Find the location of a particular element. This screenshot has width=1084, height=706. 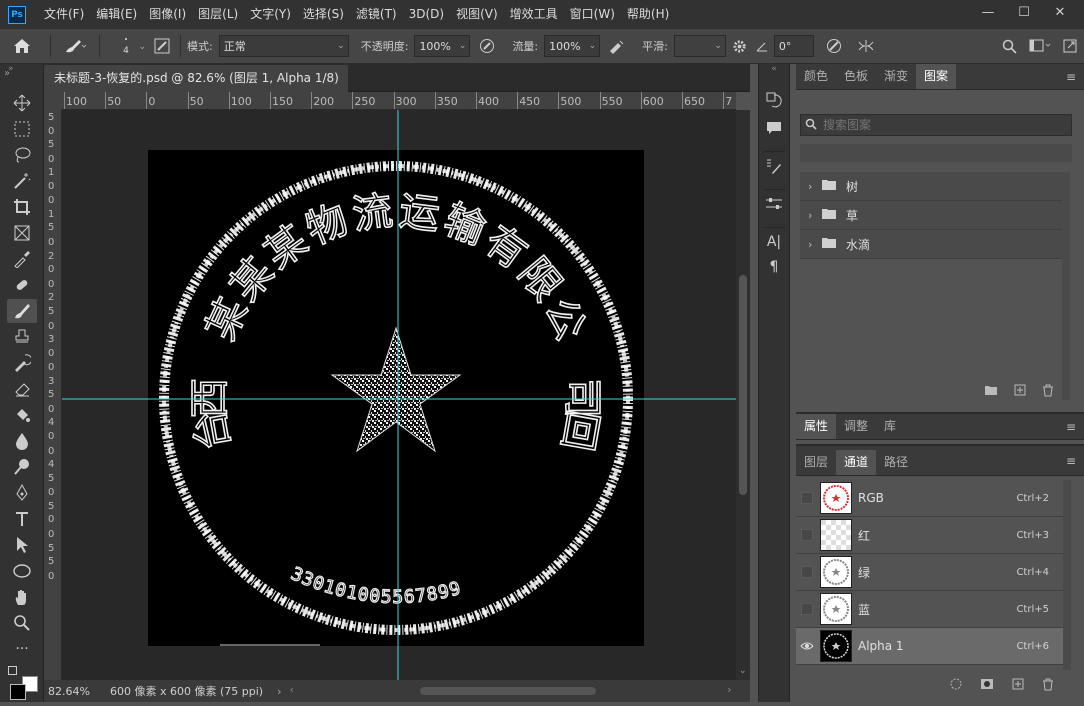

horizontal-scrollbar: ‹ › is located at coordinates (511, 690).